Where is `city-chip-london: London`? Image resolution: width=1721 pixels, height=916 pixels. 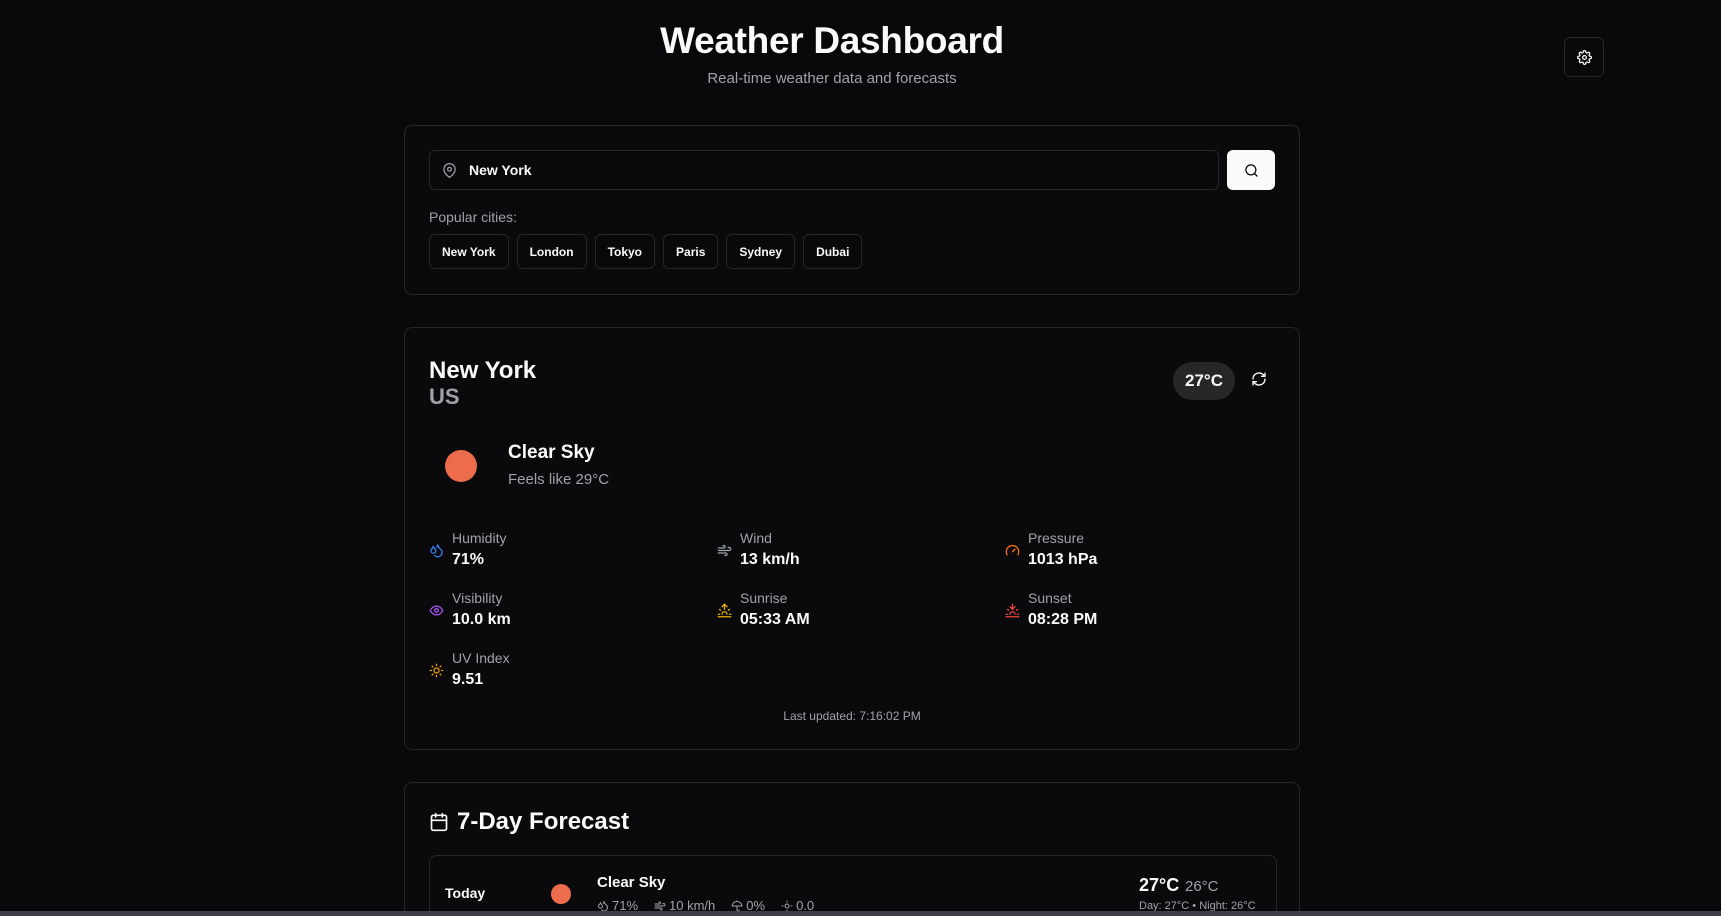
city-chip-london: London is located at coordinates (551, 251).